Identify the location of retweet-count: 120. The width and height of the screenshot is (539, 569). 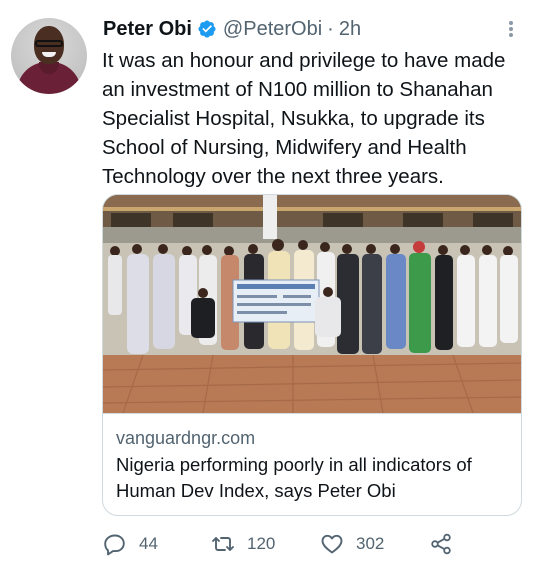
(261, 543).